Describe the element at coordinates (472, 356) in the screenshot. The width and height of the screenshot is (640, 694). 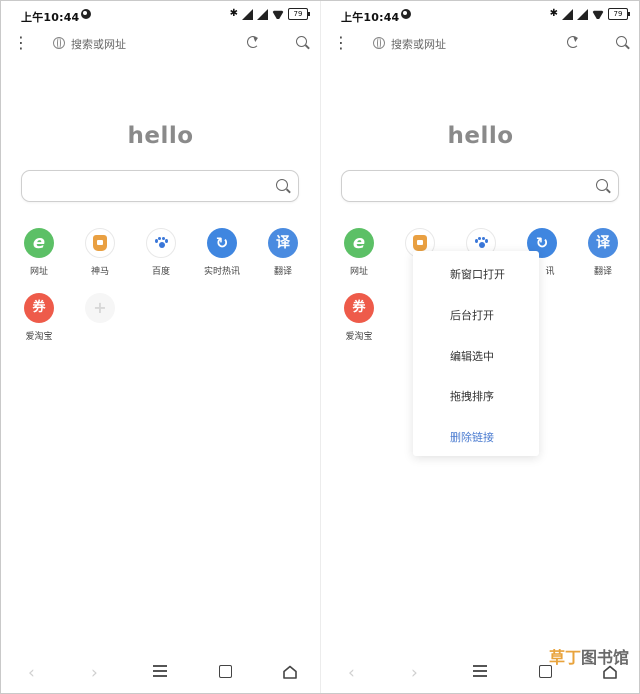
I see `menu-item-edit-selected: 编辑选中` at that location.